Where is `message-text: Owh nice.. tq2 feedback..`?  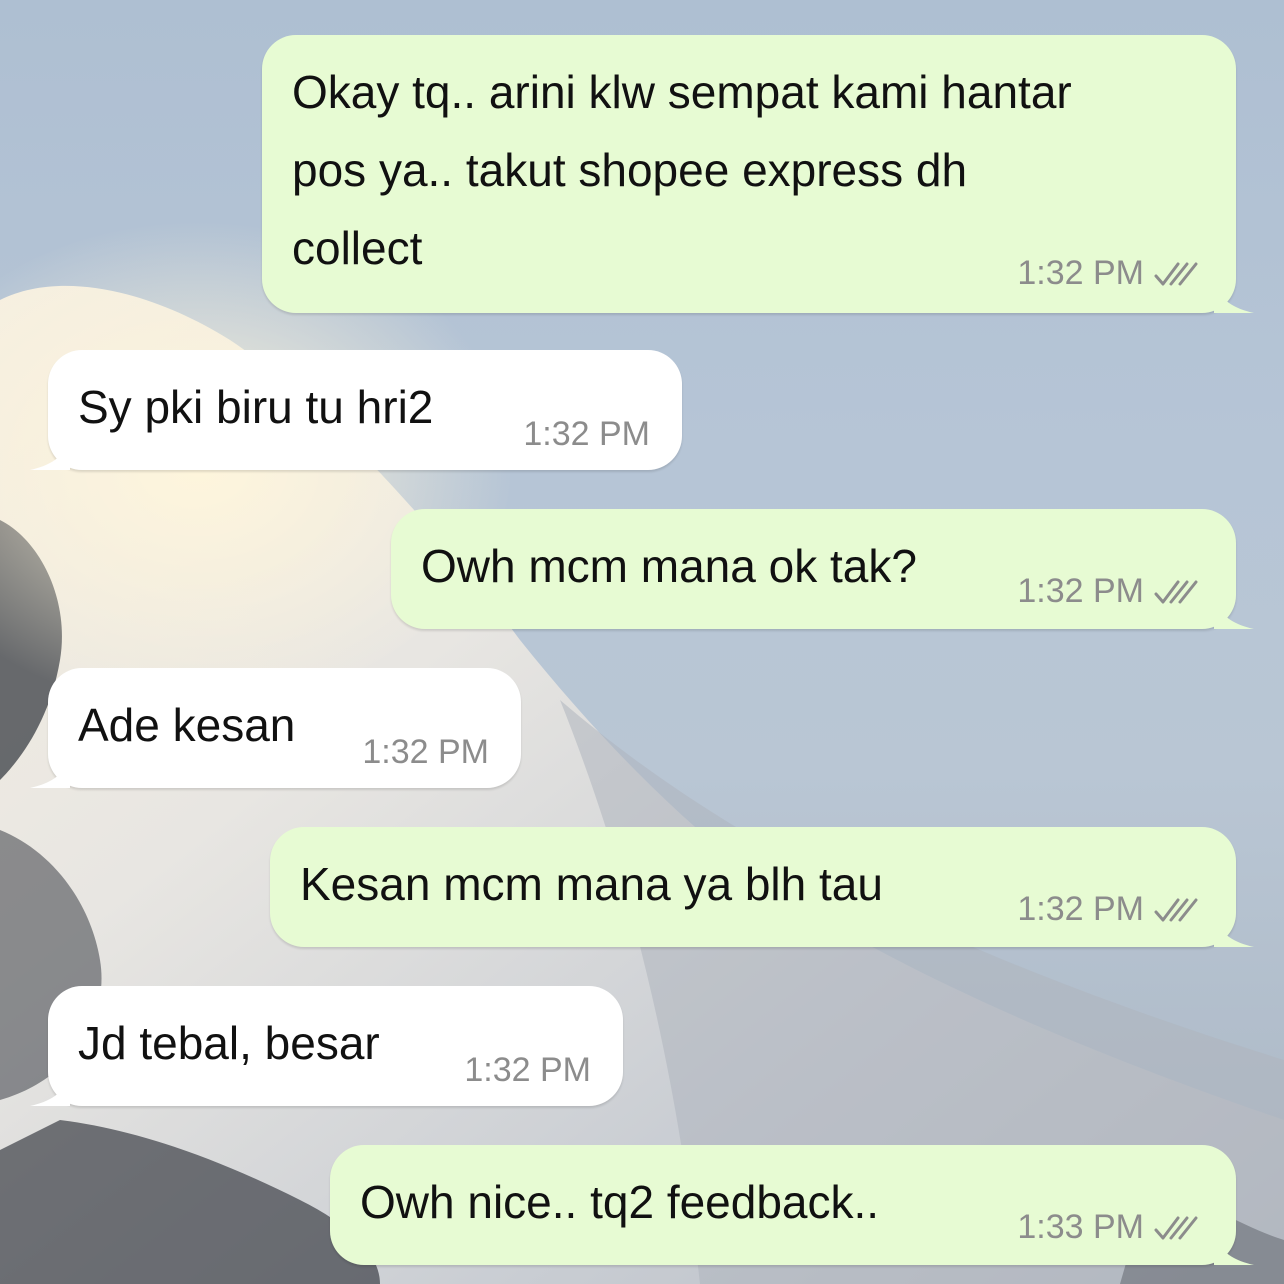 message-text: Owh nice.. tq2 feedback.. is located at coordinates (620, 1202).